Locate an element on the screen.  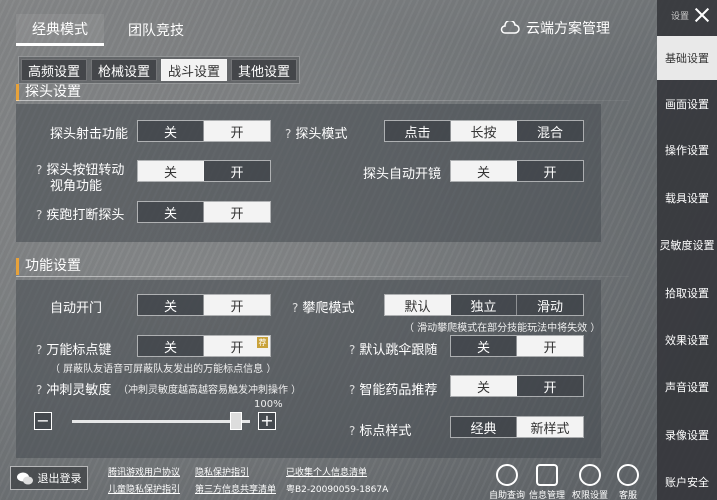
link-third-party-sharing: 第三方信息共享清单 is located at coordinates (235, 488).